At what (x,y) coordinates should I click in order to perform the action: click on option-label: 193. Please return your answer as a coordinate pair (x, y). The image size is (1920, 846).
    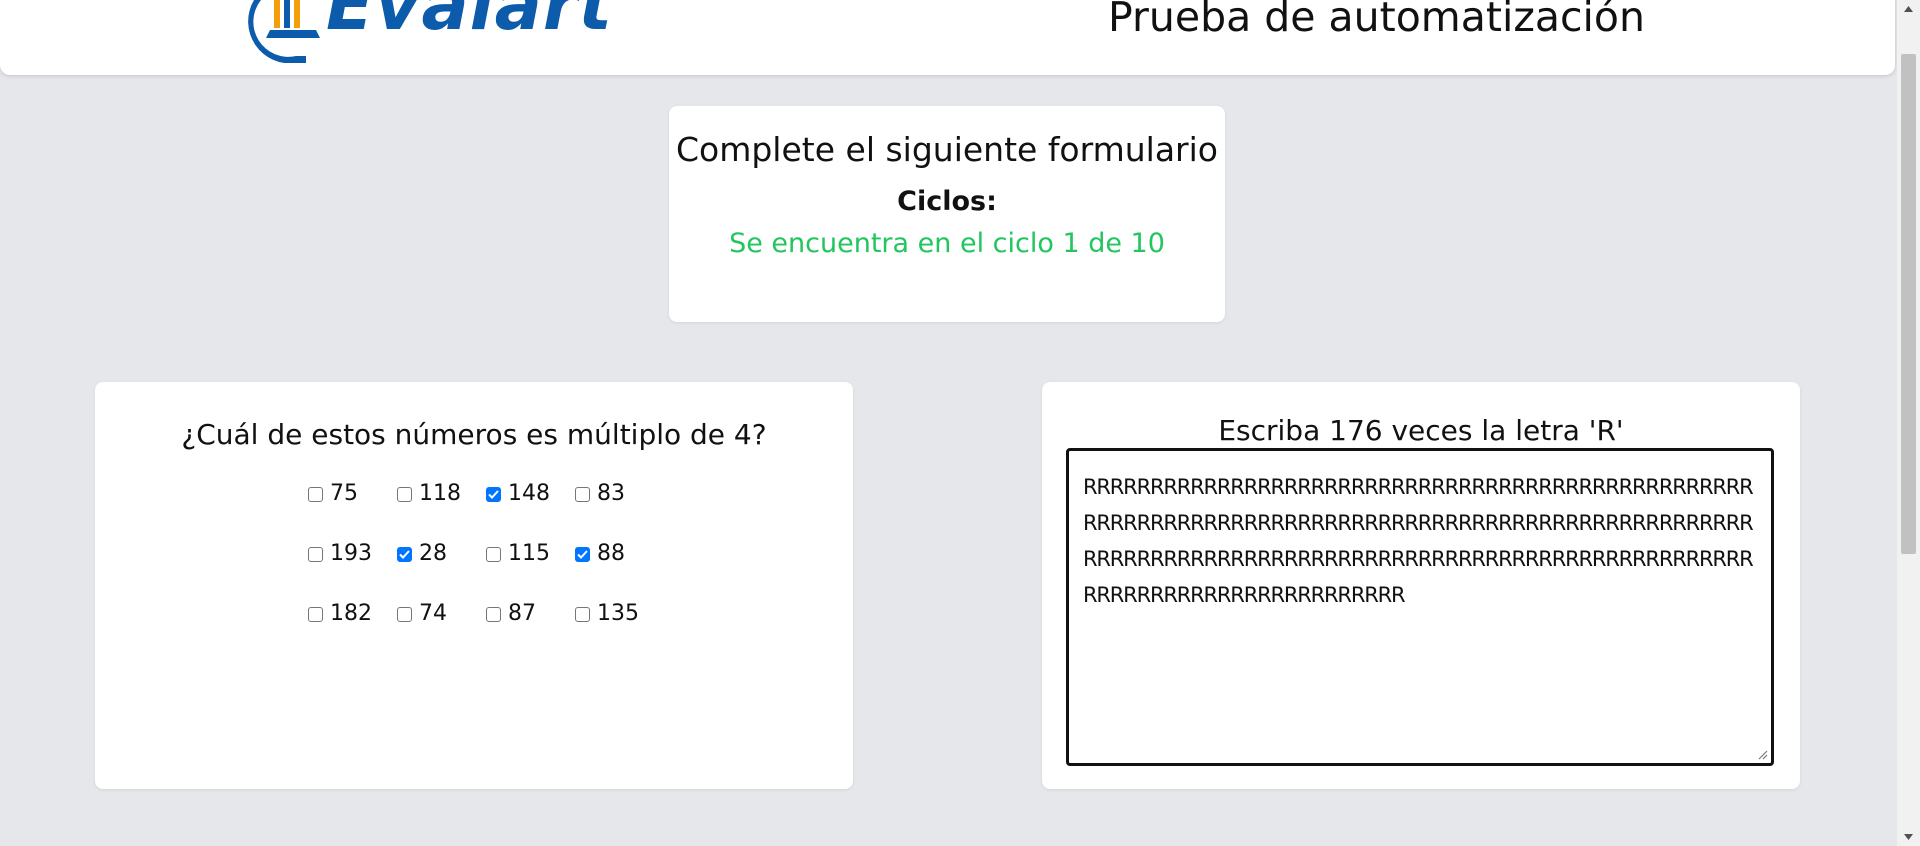
    Looking at the image, I should click on (351, 553).